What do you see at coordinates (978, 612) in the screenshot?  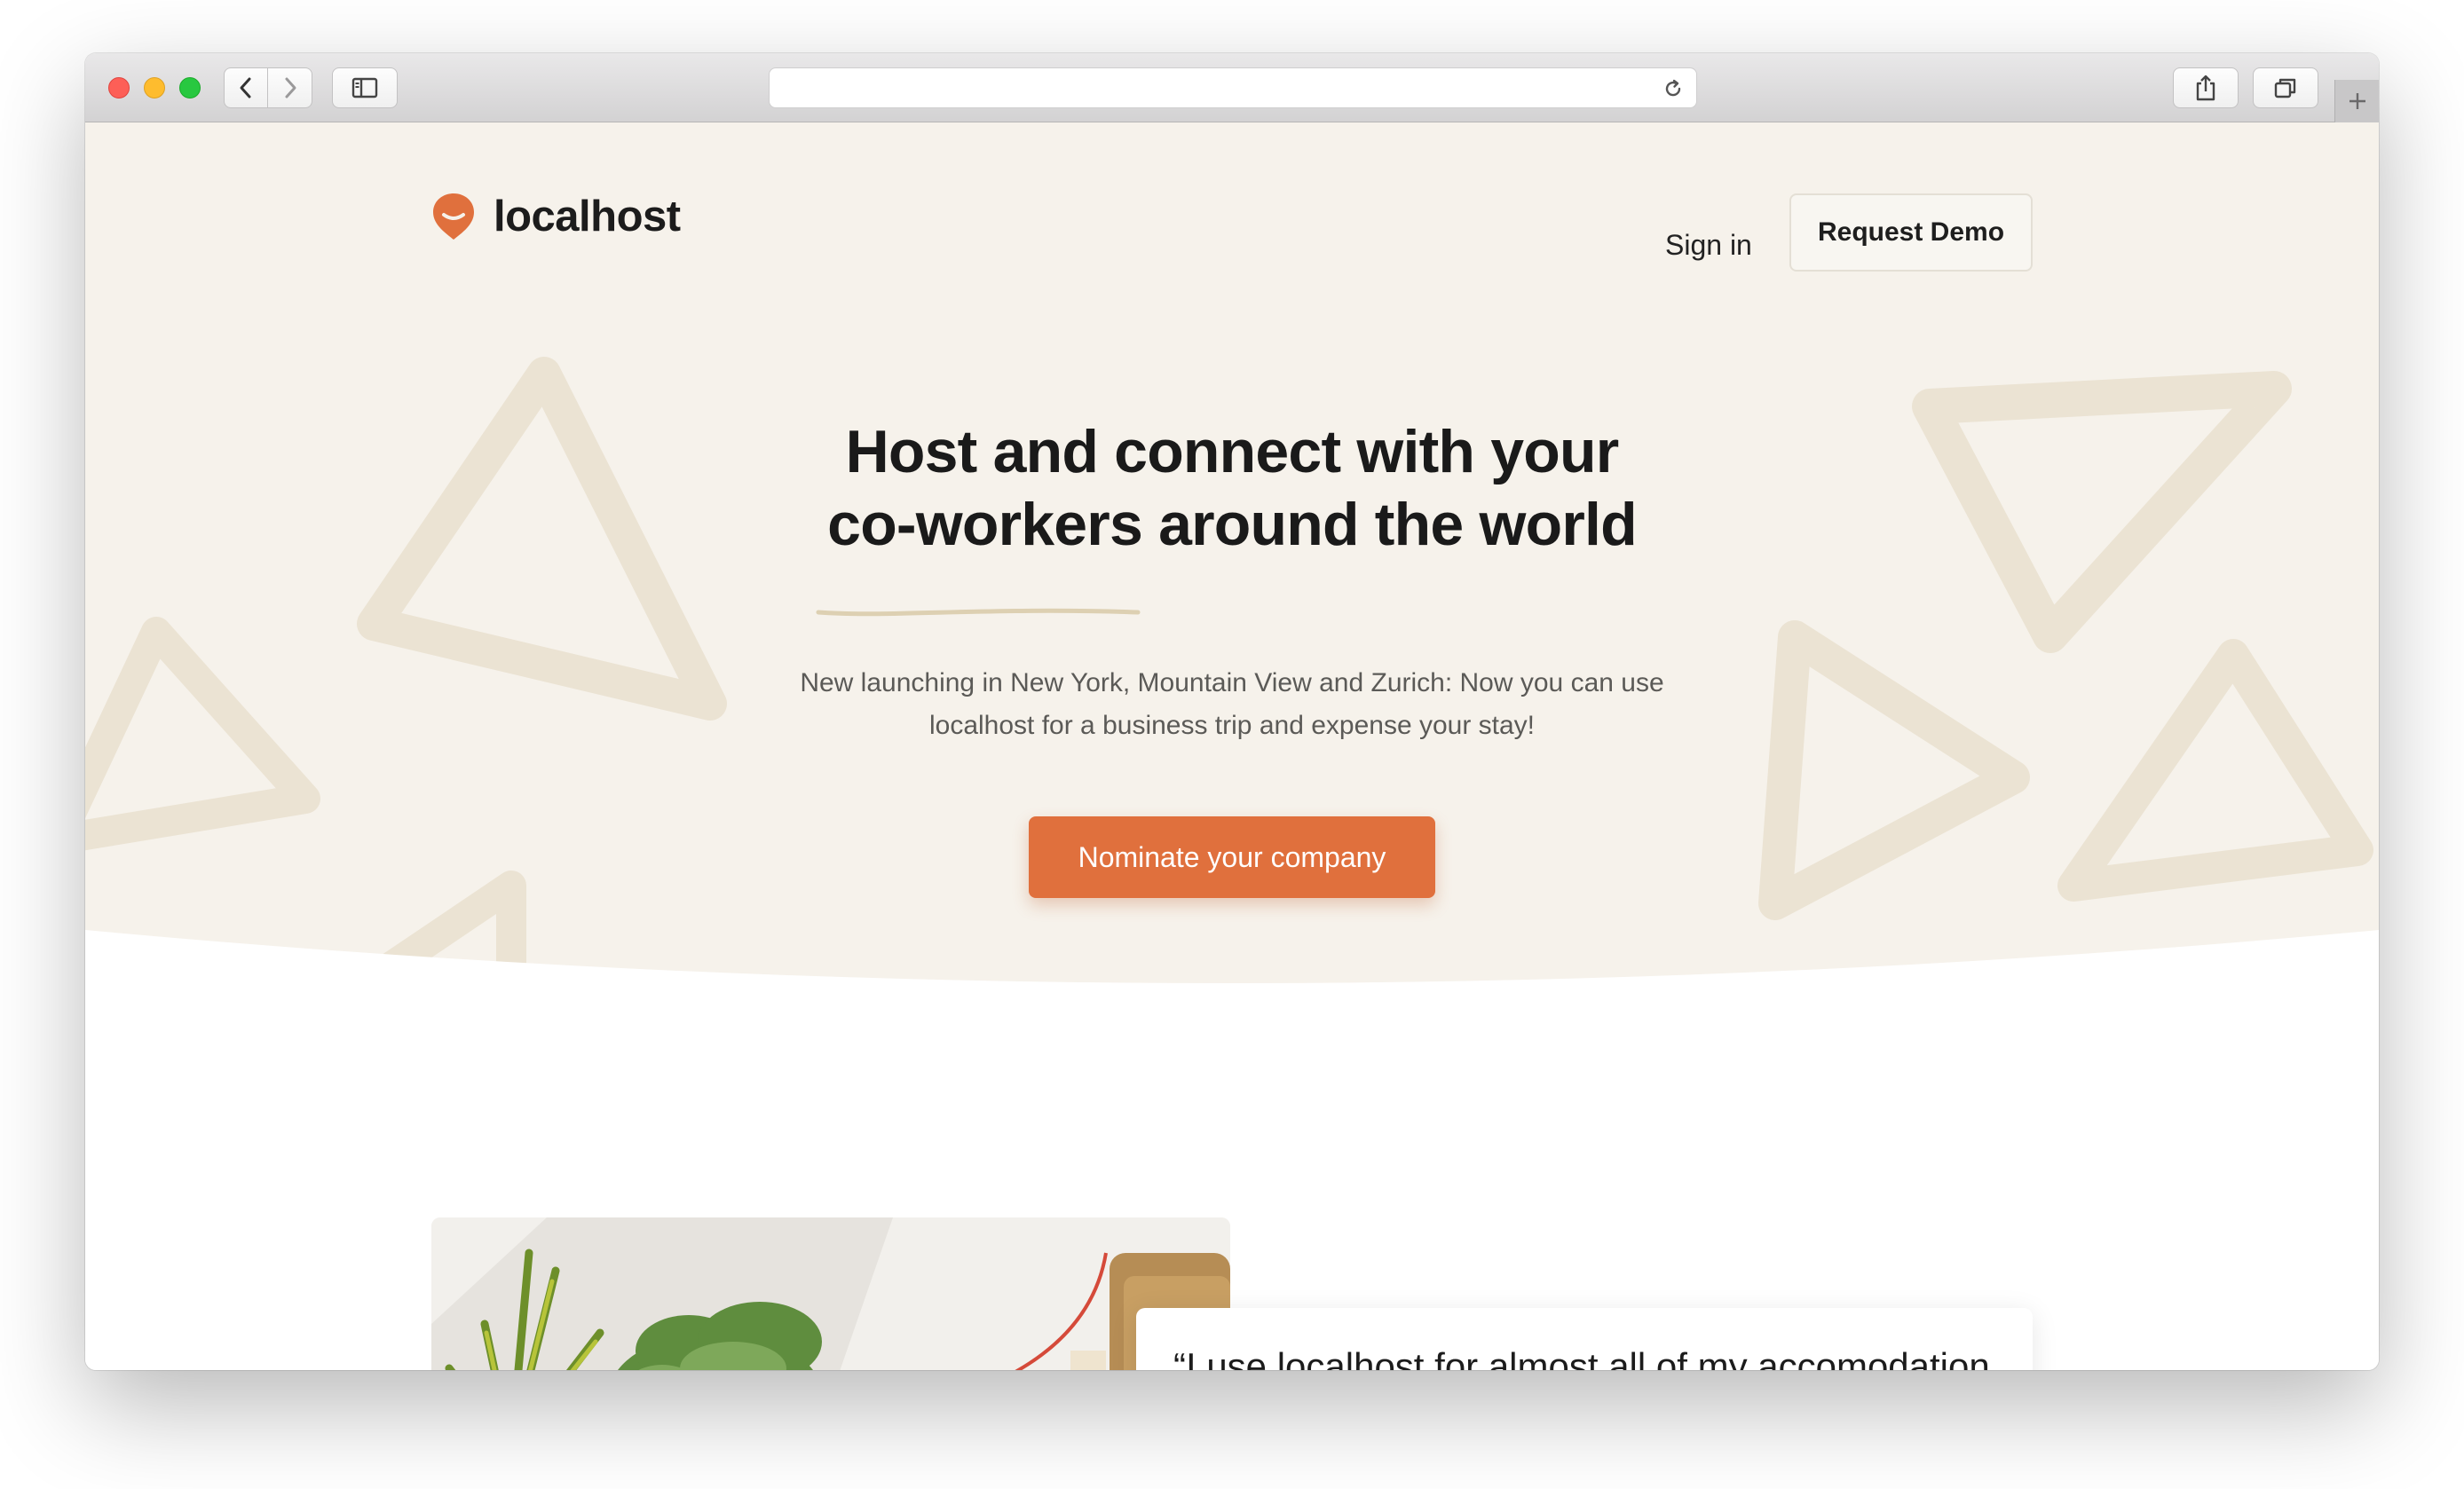 I see `headline-underline-scribble` at bounding box center [978, 612].